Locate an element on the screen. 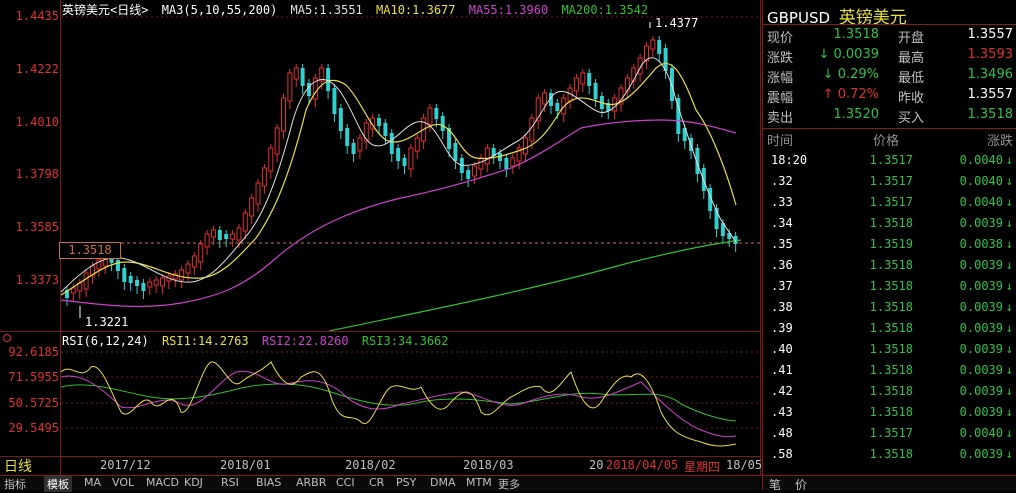 Image resolution: width=1016 pixels, height=493 pixels. tick-time: .39 is located at coordinates (782, 328).